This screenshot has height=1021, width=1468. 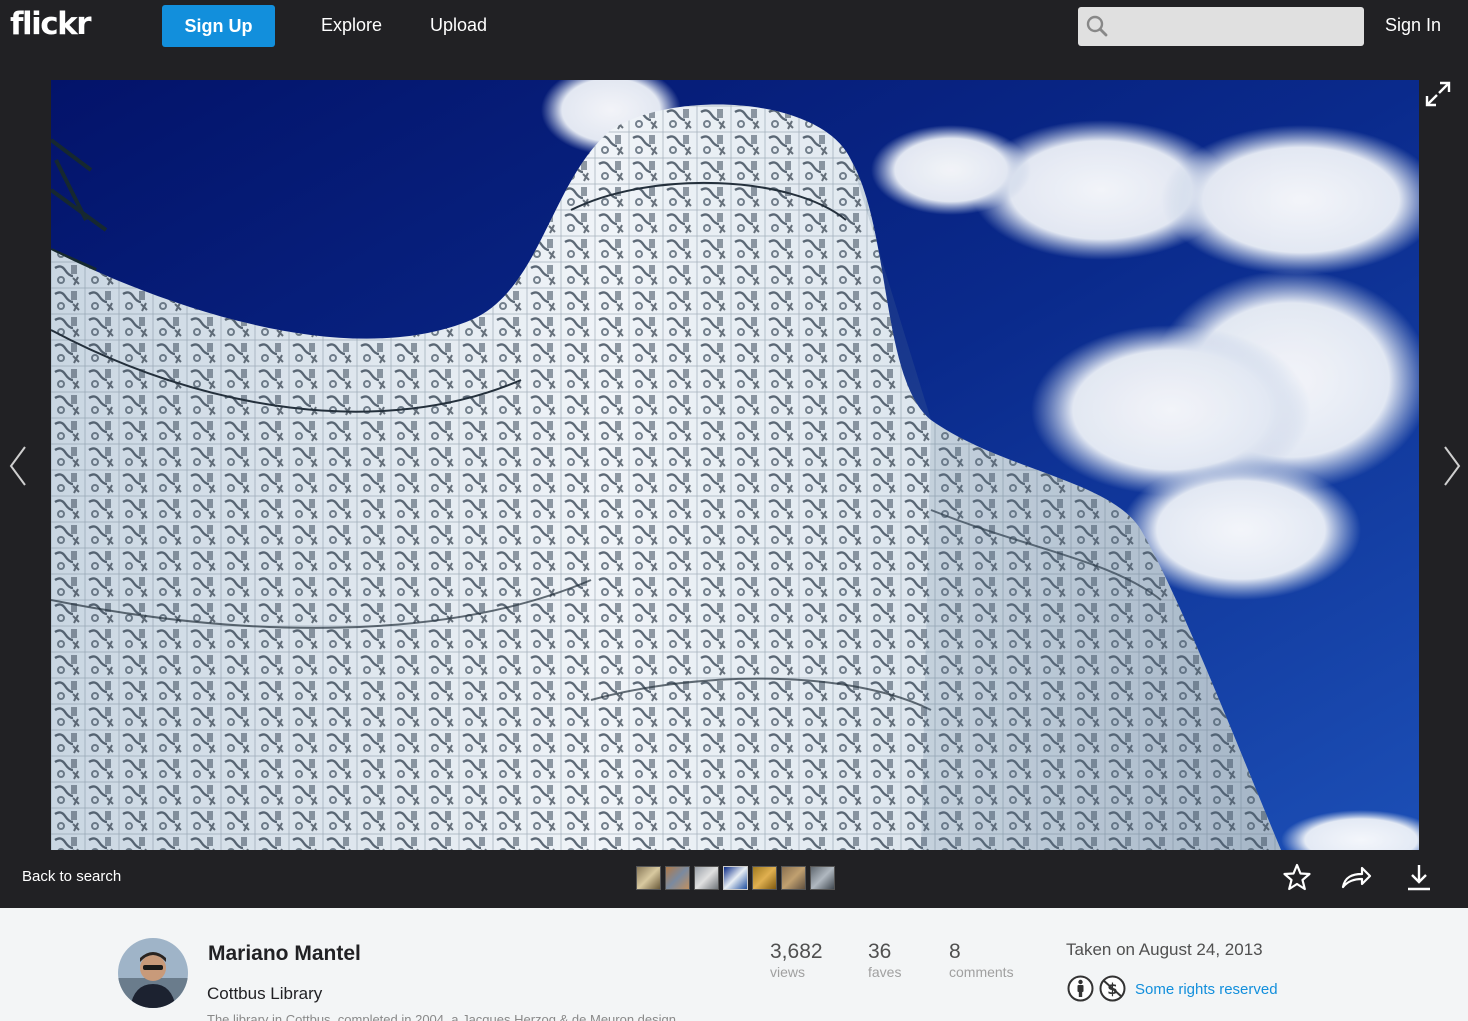 What do you see at coordinates (788, 972) in the screenshot?
I see `views-label: views` at bounding box center [788, 972].